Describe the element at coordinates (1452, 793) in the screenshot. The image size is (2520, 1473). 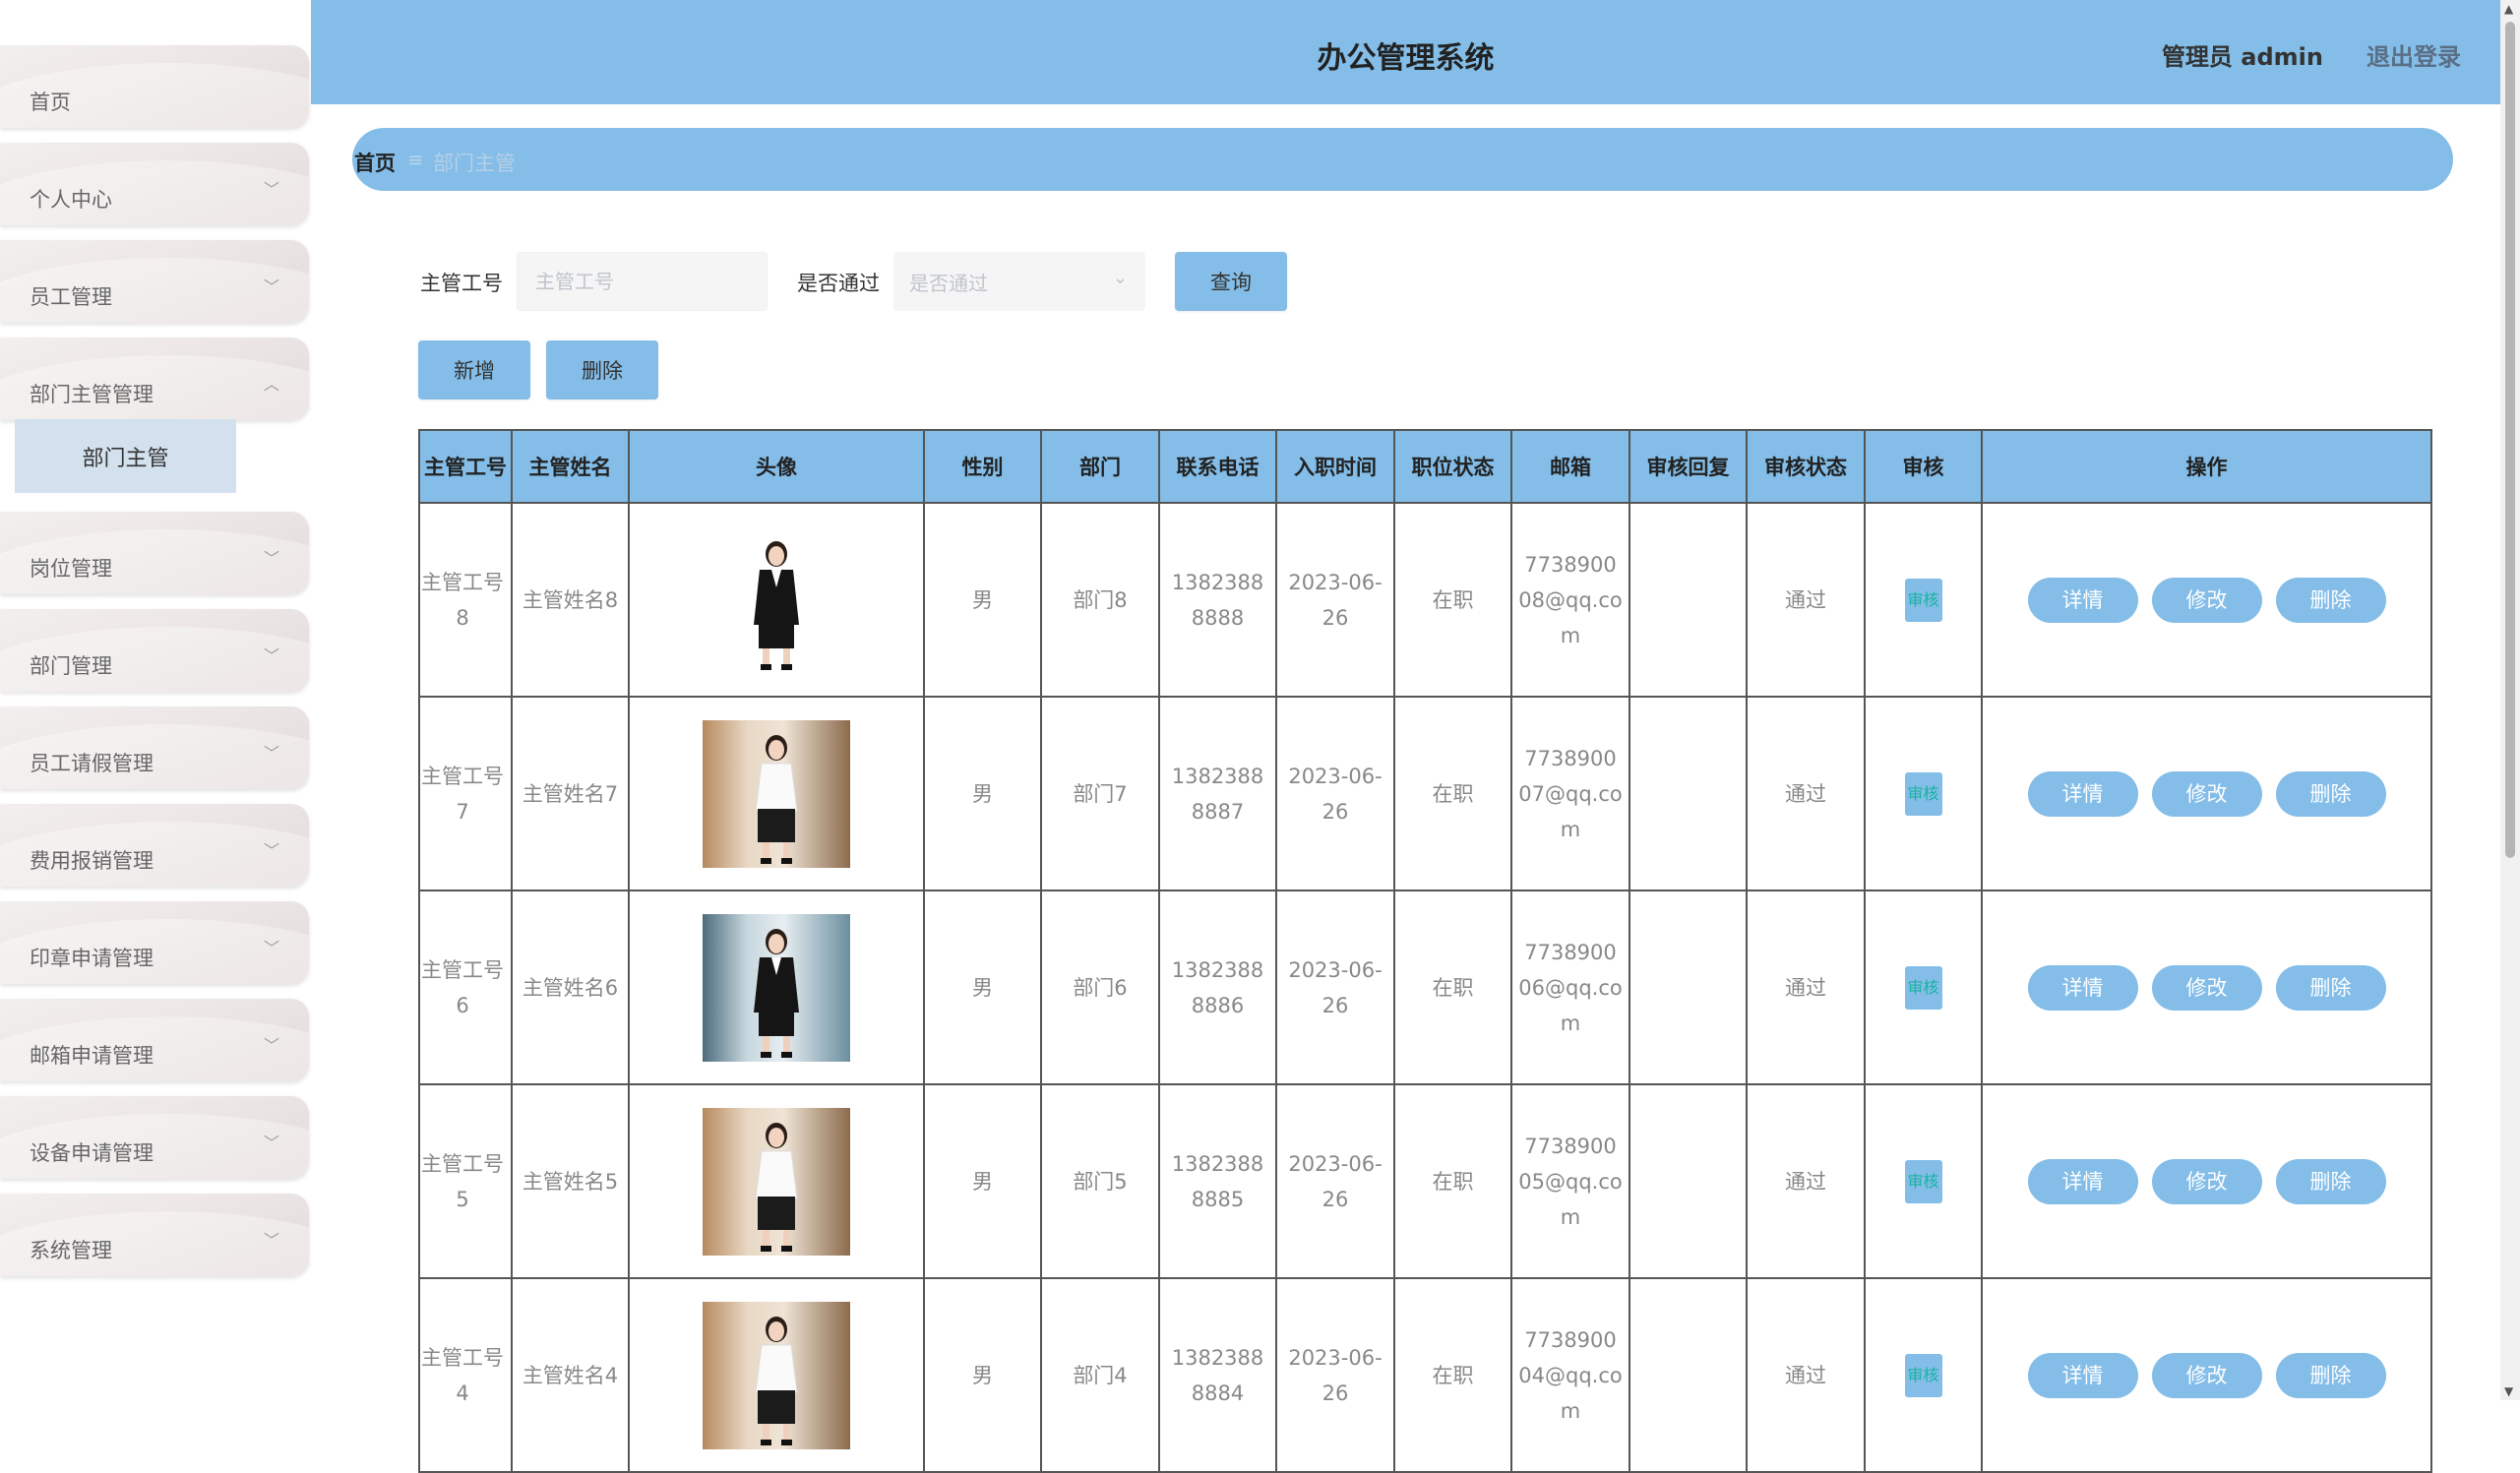
I see `cell-position-status: 在职` at that location.